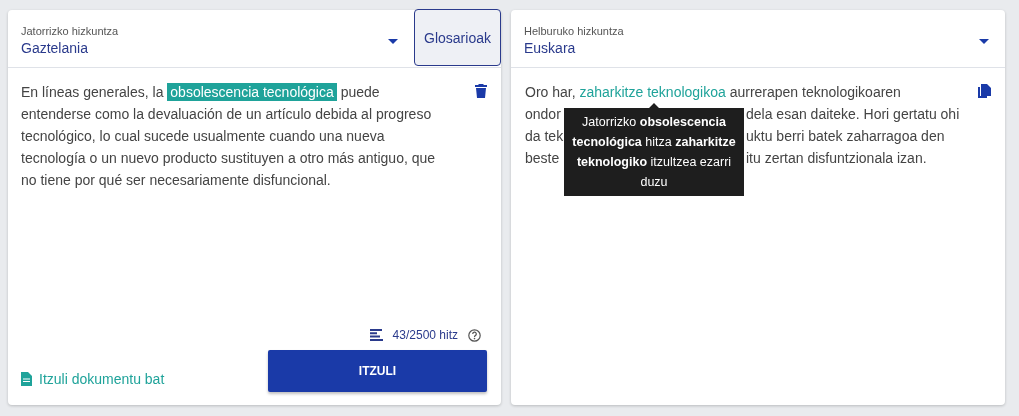 The image size is (1019, 416). I want to click on document-icon, so click(26, 379).